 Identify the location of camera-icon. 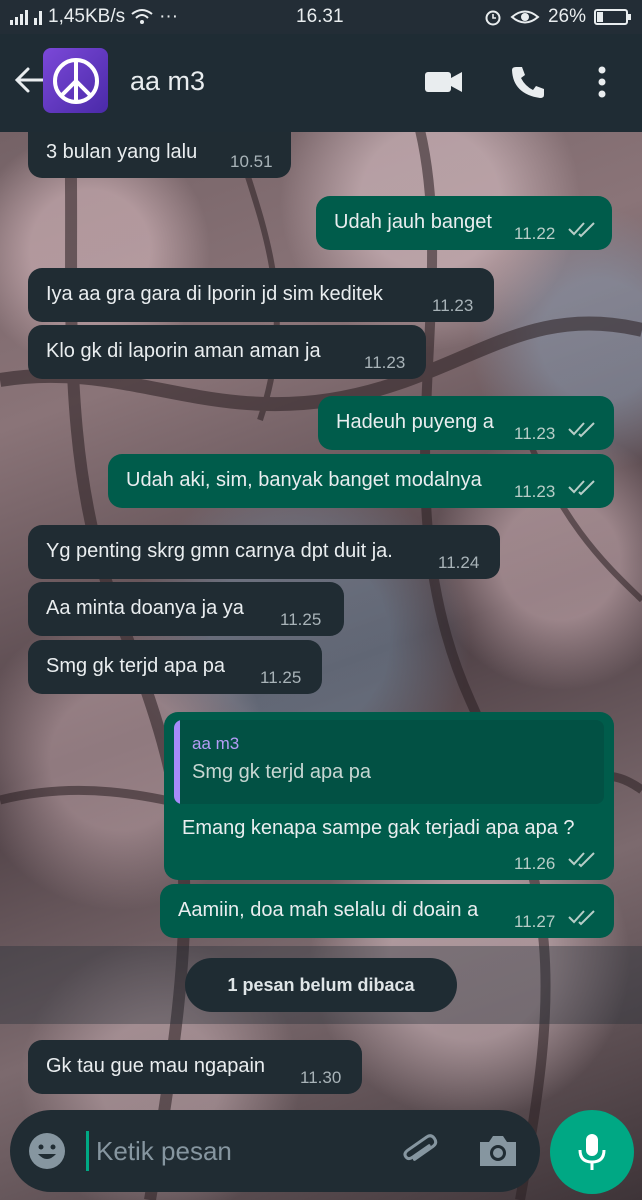
(498, 1151).